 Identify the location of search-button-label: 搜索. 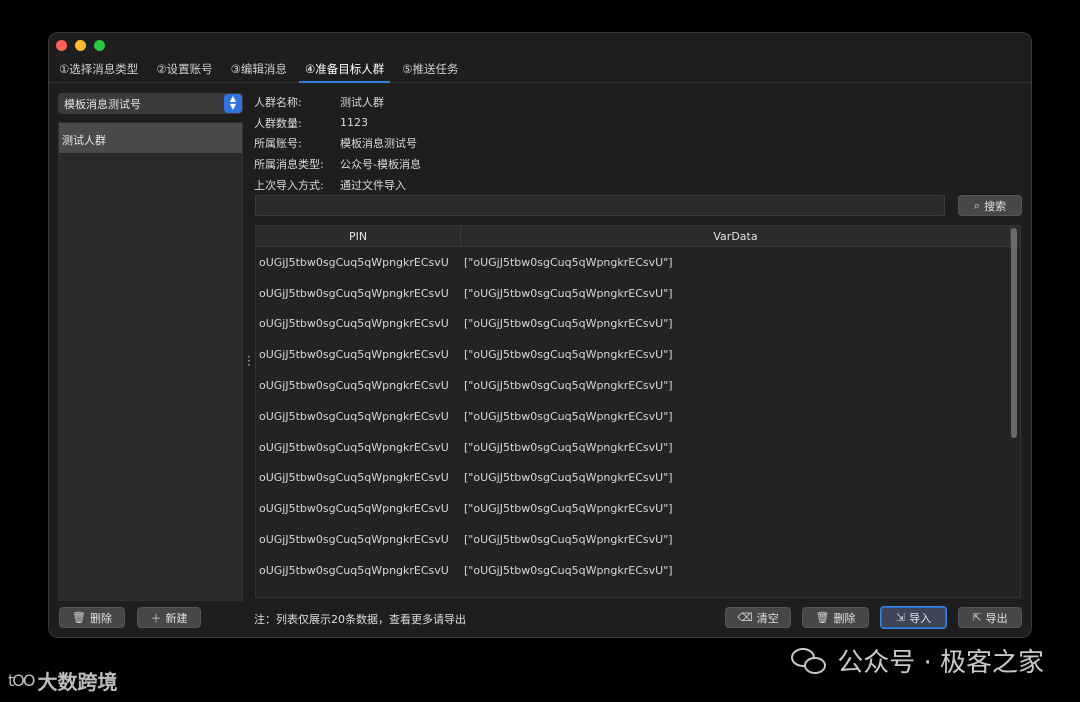
(995, 206).